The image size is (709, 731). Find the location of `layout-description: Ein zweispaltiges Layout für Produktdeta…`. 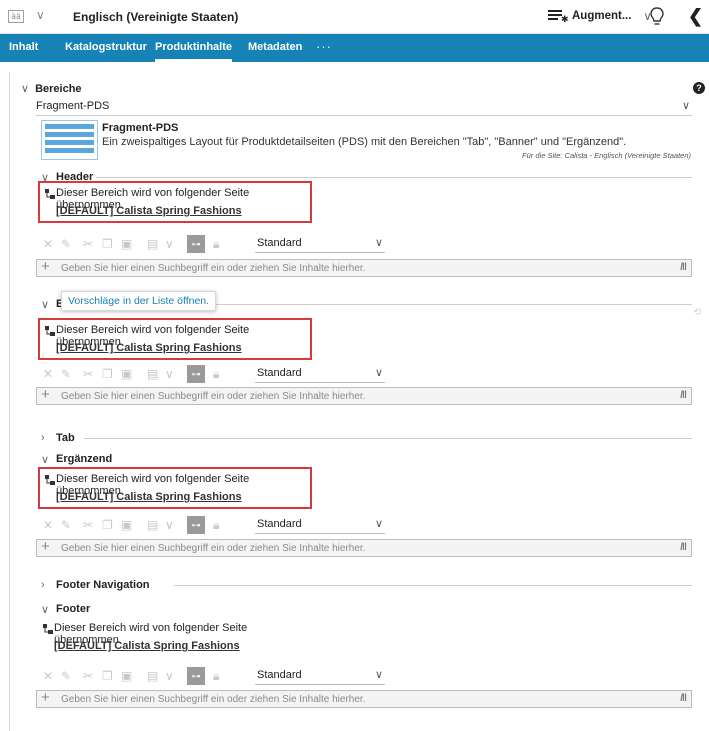

layout-description: Ein zweispaltiges Layout für Produktdeta… is located at coordinates (364, 142).